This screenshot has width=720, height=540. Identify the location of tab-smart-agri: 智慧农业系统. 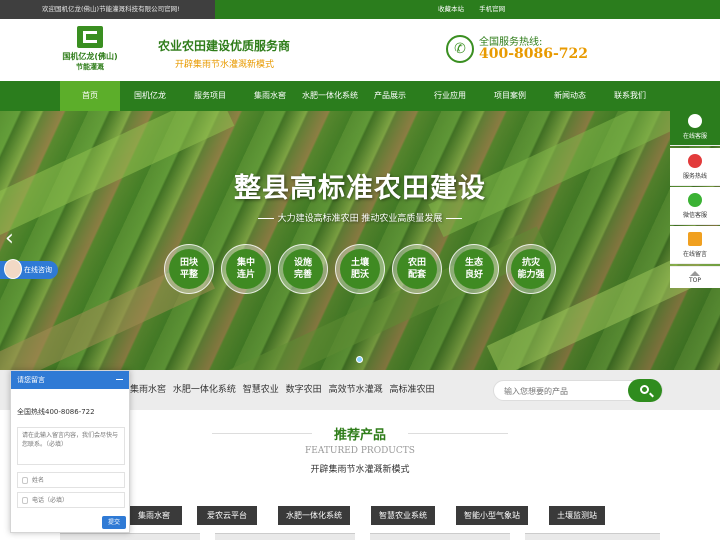
(403, 515).